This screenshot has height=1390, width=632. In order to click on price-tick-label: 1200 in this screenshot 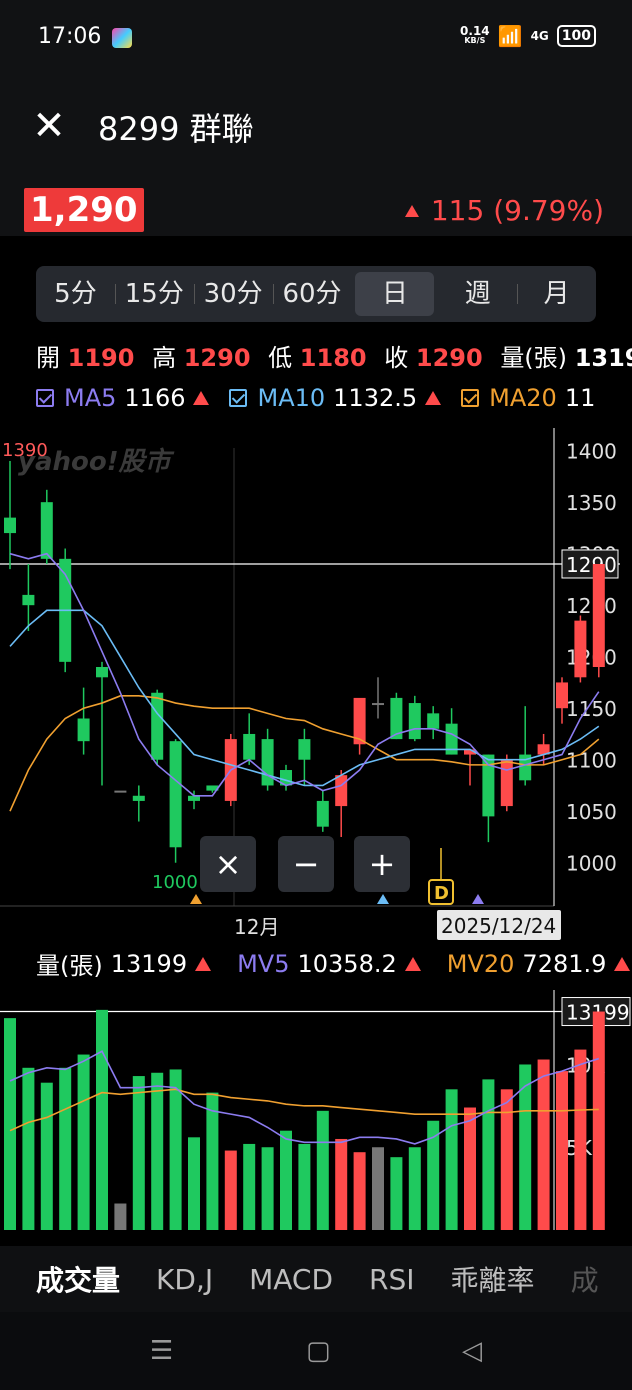, I will do `click(591, 658)`.